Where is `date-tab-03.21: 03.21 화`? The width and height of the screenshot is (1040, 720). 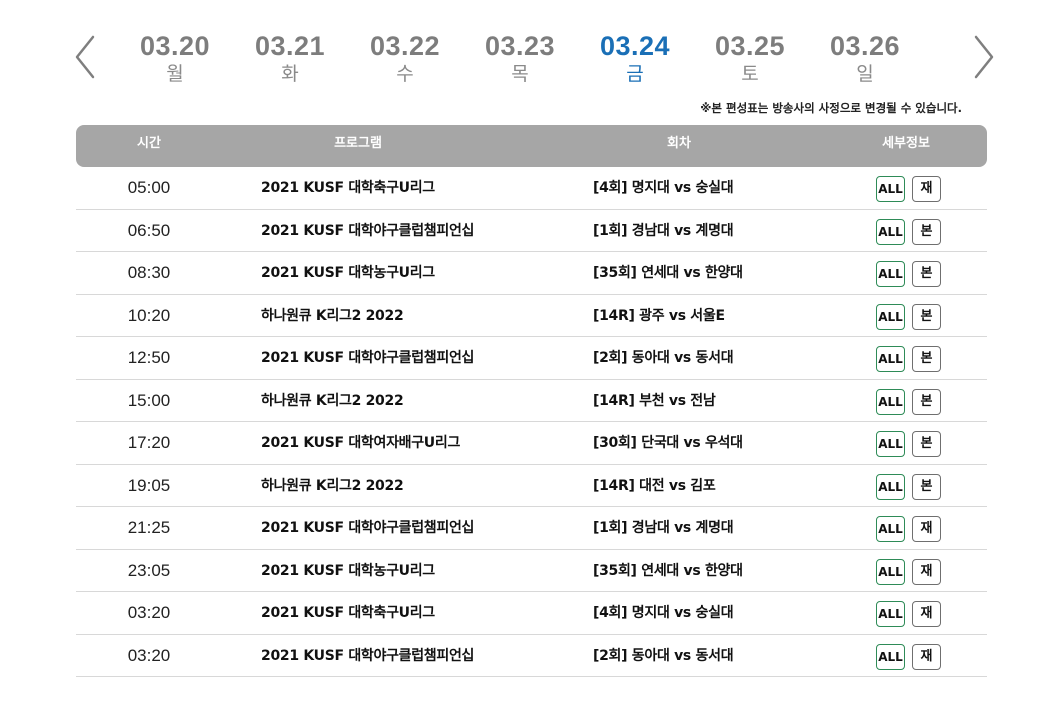 date-tab-03.21: 03.21 화 is located at coordinates (290, 58).